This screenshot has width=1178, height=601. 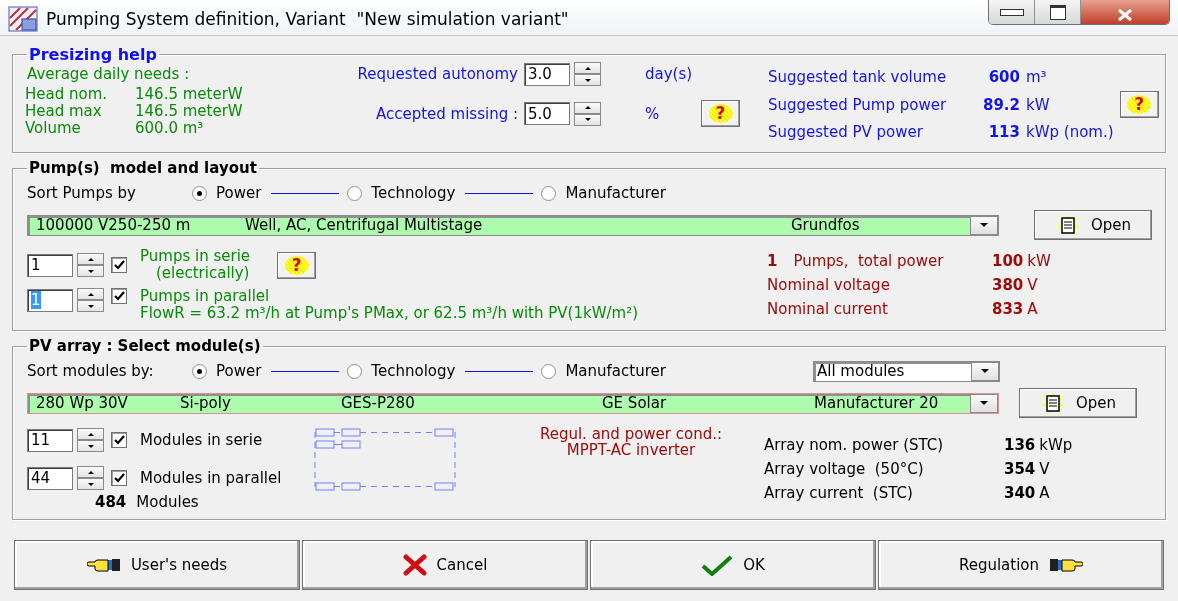 I want to click on value-text: 100, so click(x=1008, y=261).